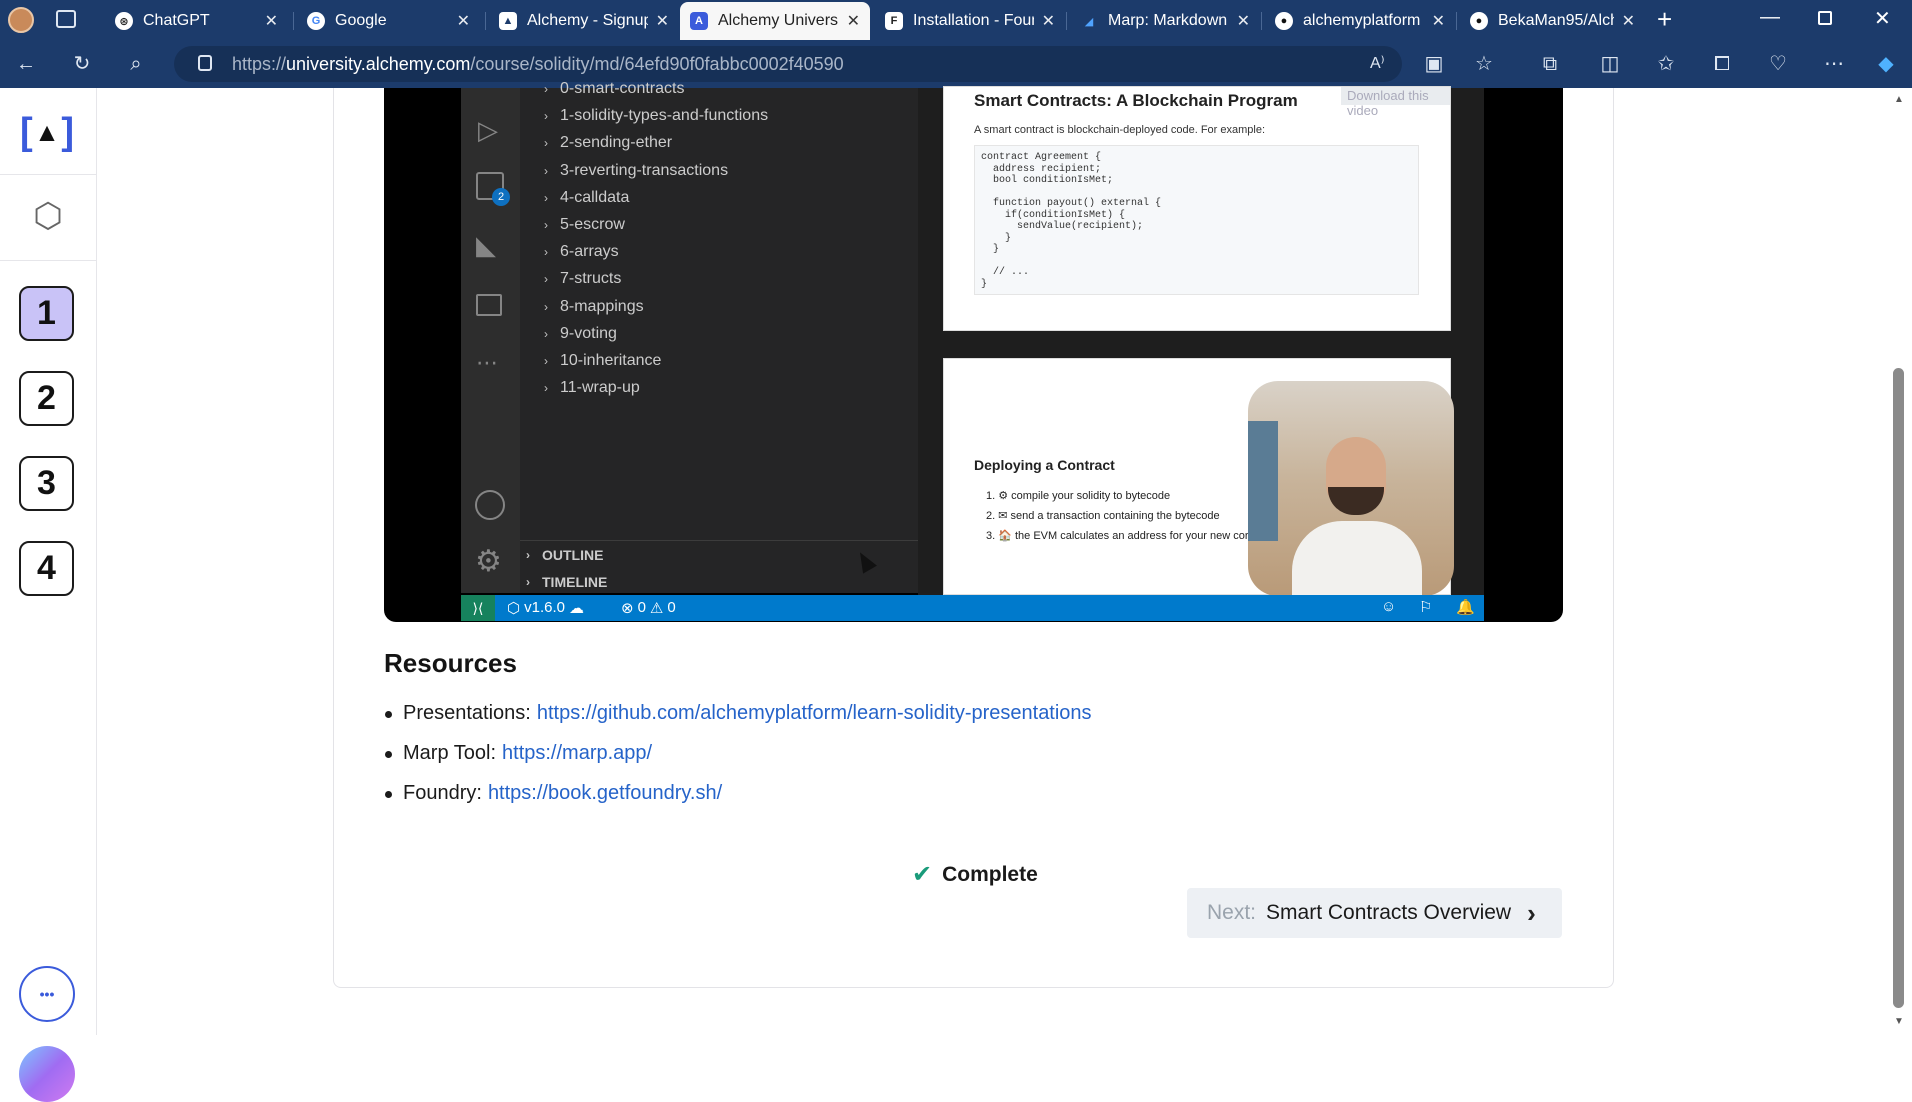  Describe the element at coordinates (1899, 99) in the screenshot. I see `scroll-up-icon: ▲` at that location.